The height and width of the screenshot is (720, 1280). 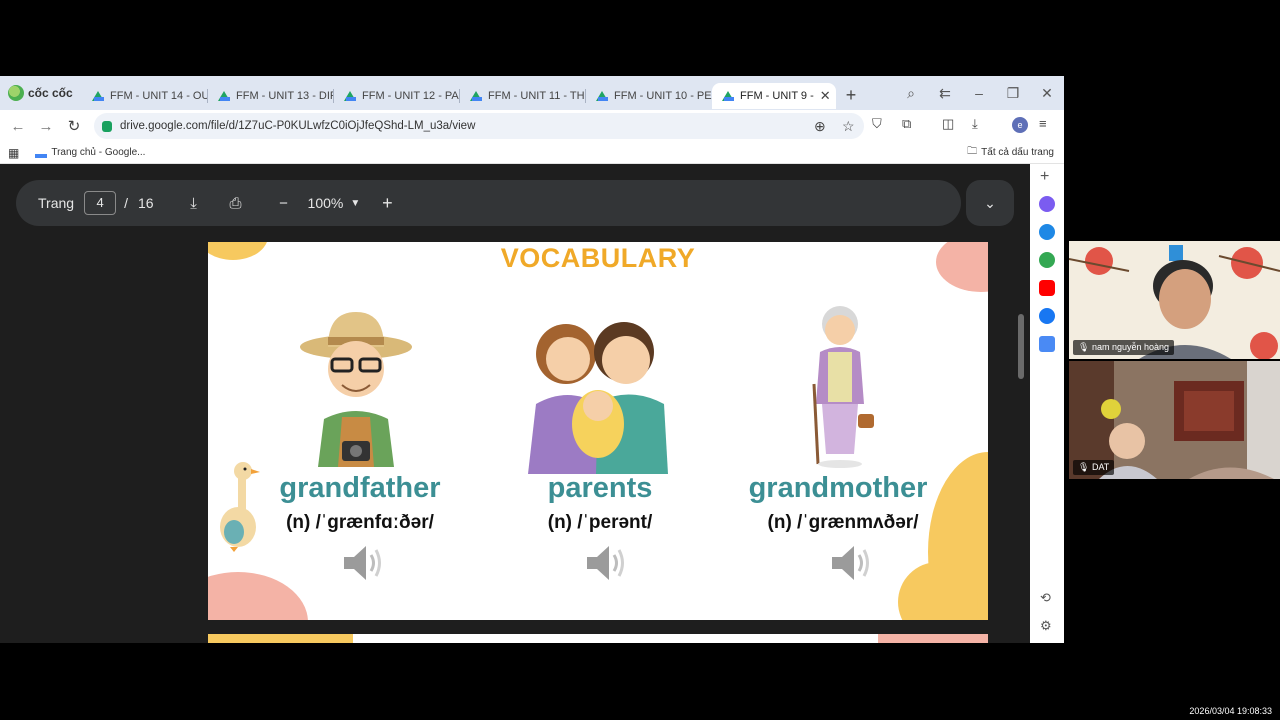 I want to click on back-icon: ←, so click(x=18, y=126).